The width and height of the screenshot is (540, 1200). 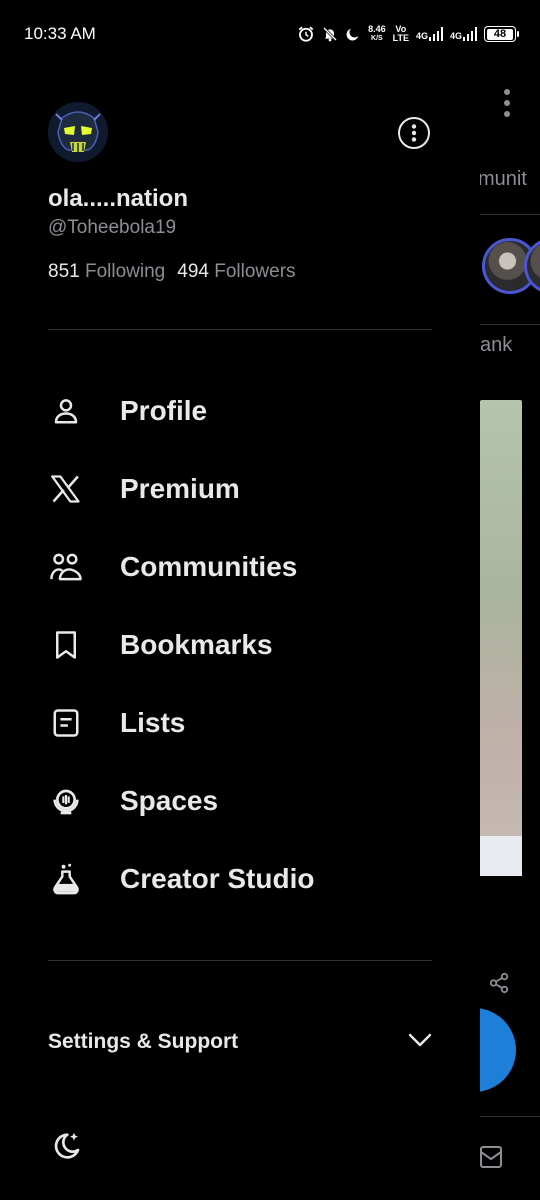 I want to click on signal-2: 4G, so click(x=463, y=34).